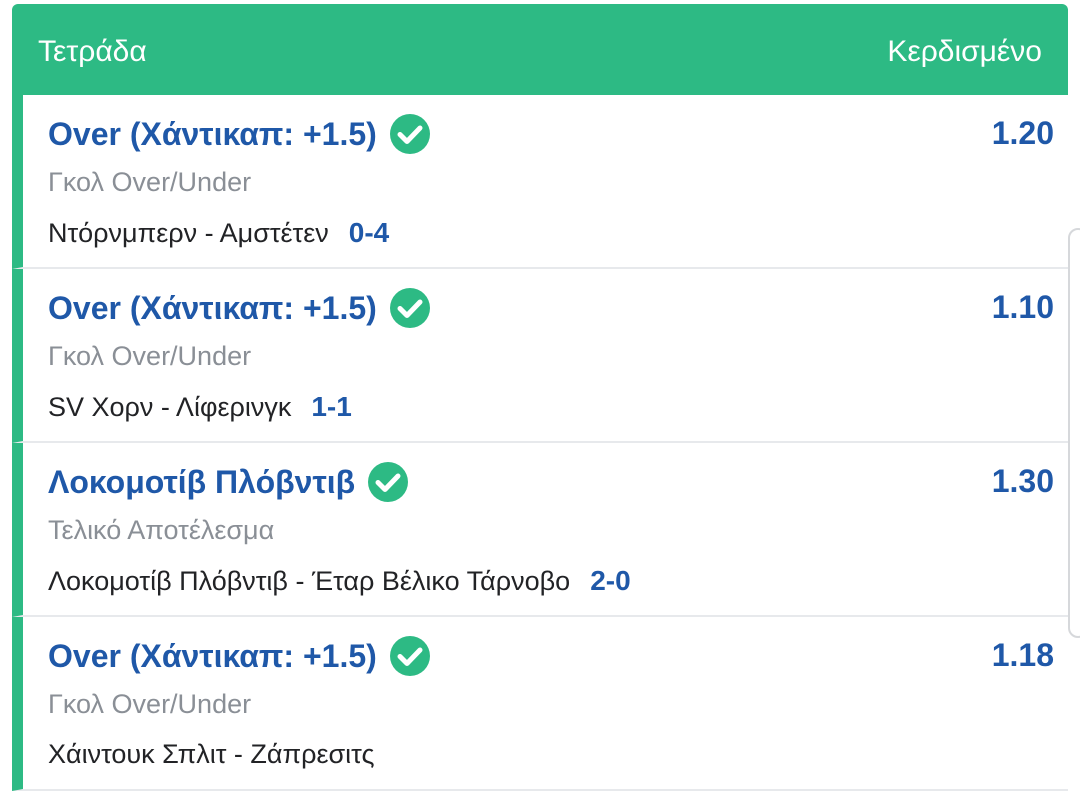  What do you see at coordinates (202, 481) in the screenshot?
I see `selection-label: Λοκομοτίβ Πλόβντιβ` at bounding box center [202, 481].